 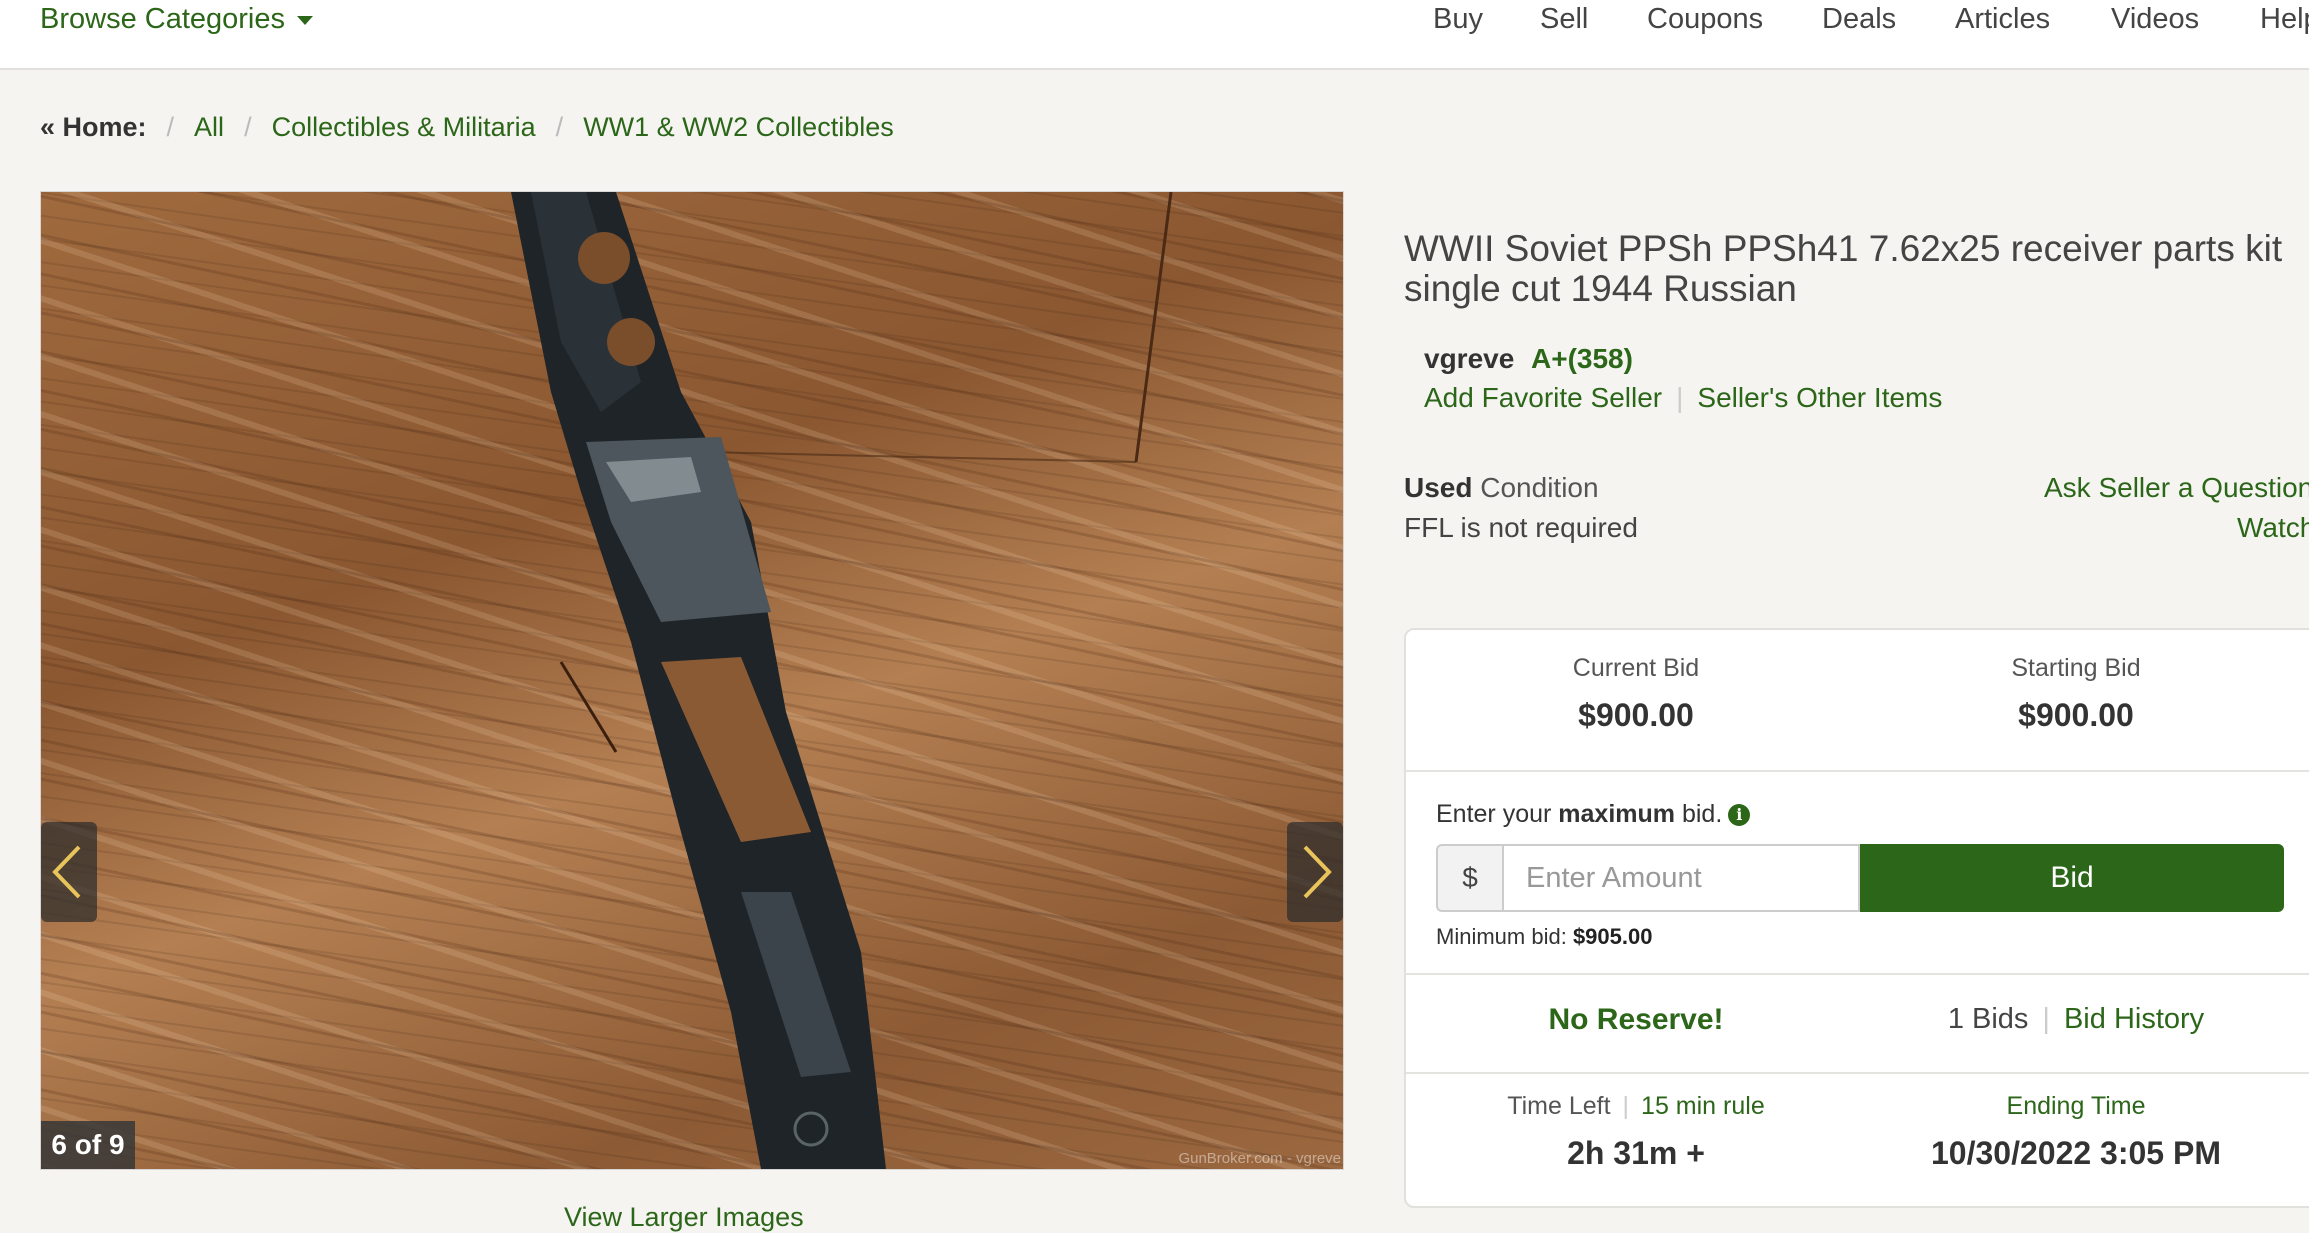 What do you see at coordinates (1636, 1132) in the screenshot?
I see `time-left: Time Left | 15 min rule 2h 31m +` at bounding box center [1636, 1132].